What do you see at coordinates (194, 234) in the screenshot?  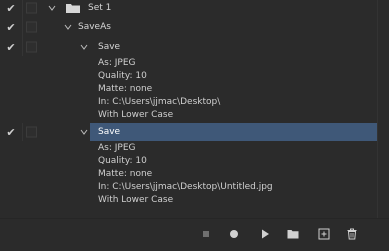 I see `actions-toolbar` at bounding box center [194, 234].